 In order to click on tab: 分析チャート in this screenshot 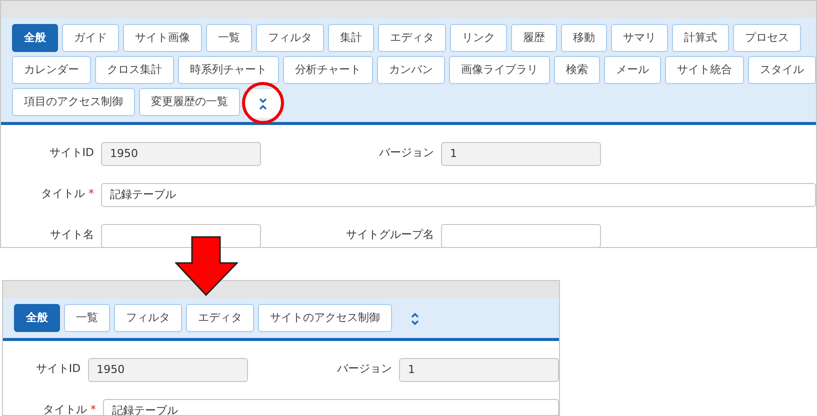, I will do `click(328, 70)`.